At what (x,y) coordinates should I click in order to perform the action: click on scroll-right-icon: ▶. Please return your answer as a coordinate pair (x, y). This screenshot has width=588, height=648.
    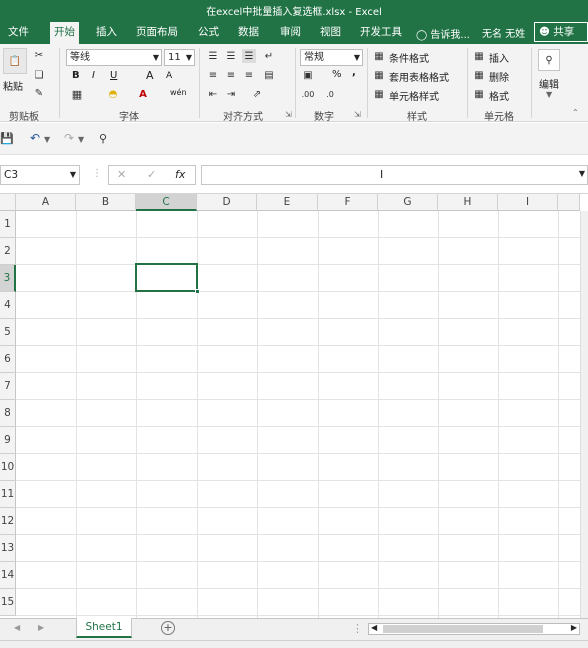
    Looking at the image, I should click on (41, 627).